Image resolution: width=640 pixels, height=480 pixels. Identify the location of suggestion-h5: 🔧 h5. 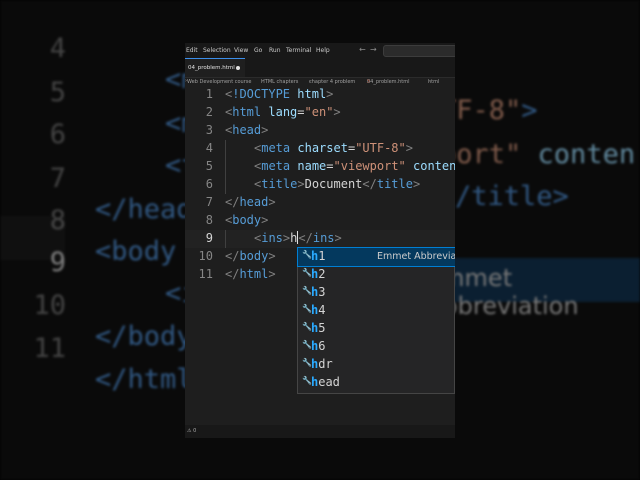
(376, 329).